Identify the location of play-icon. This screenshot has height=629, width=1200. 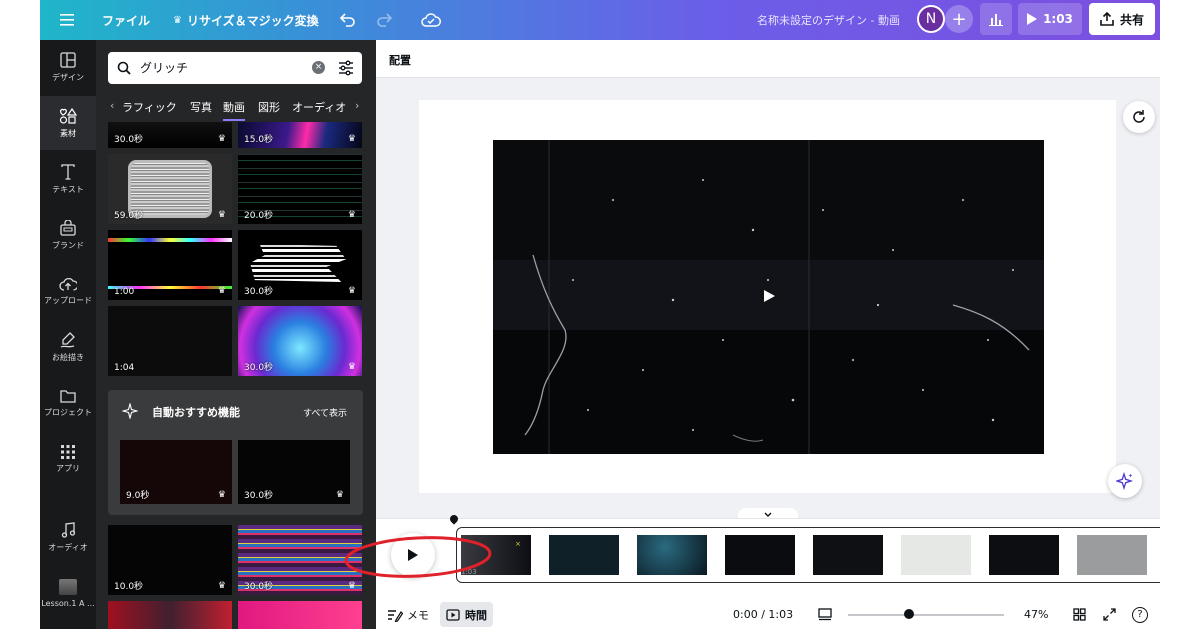
(769, 296).